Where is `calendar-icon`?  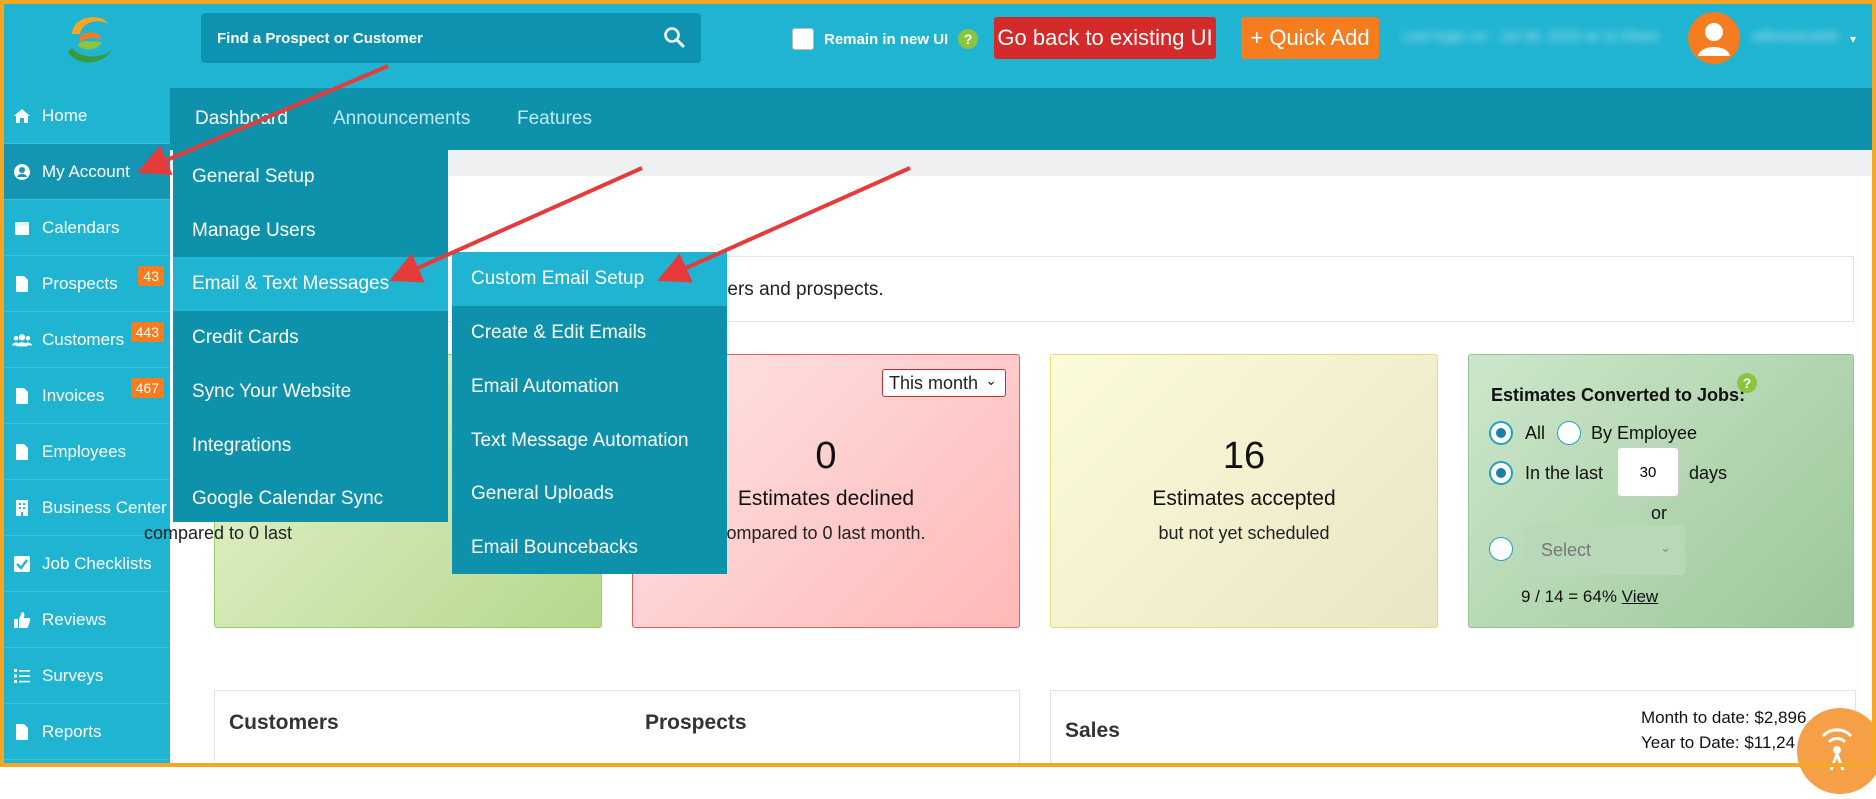
calendar-icon is located at coordinates (22, 228).